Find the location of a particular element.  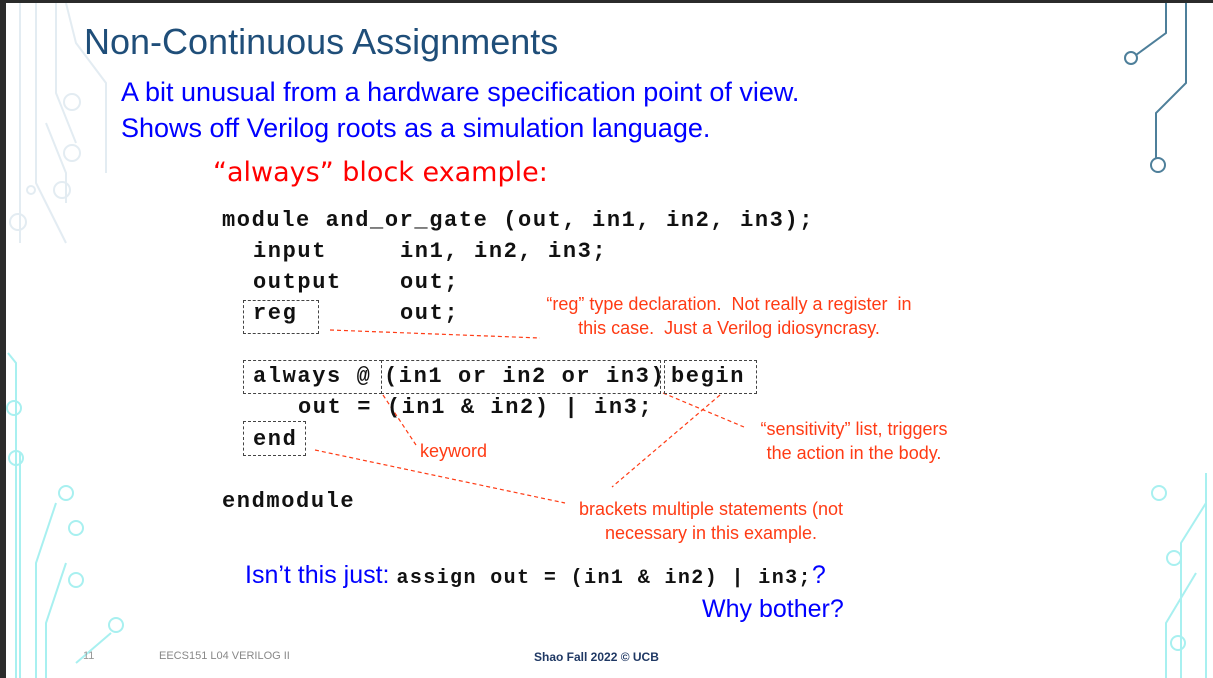

question-prefix: Isn’t this just: is located at coordinates (321, 575).